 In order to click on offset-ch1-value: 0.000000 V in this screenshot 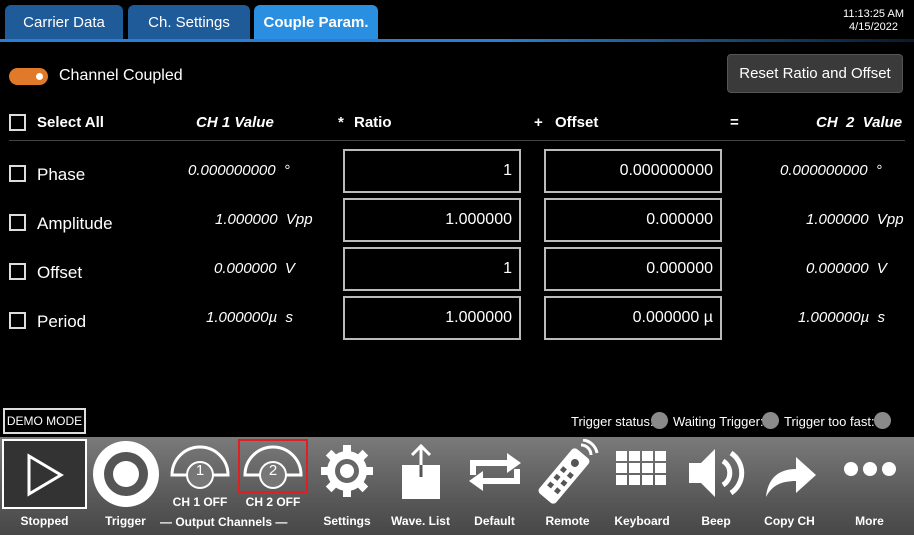, I will do `click(254, 268)`.